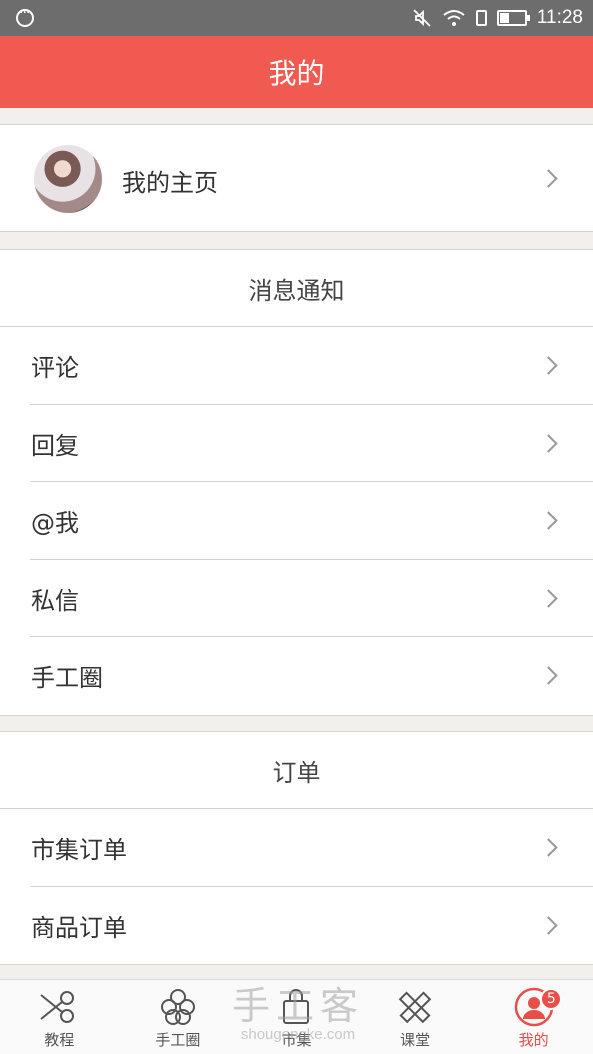  I want to click on status-bar: 11:28, so click(296, 18).